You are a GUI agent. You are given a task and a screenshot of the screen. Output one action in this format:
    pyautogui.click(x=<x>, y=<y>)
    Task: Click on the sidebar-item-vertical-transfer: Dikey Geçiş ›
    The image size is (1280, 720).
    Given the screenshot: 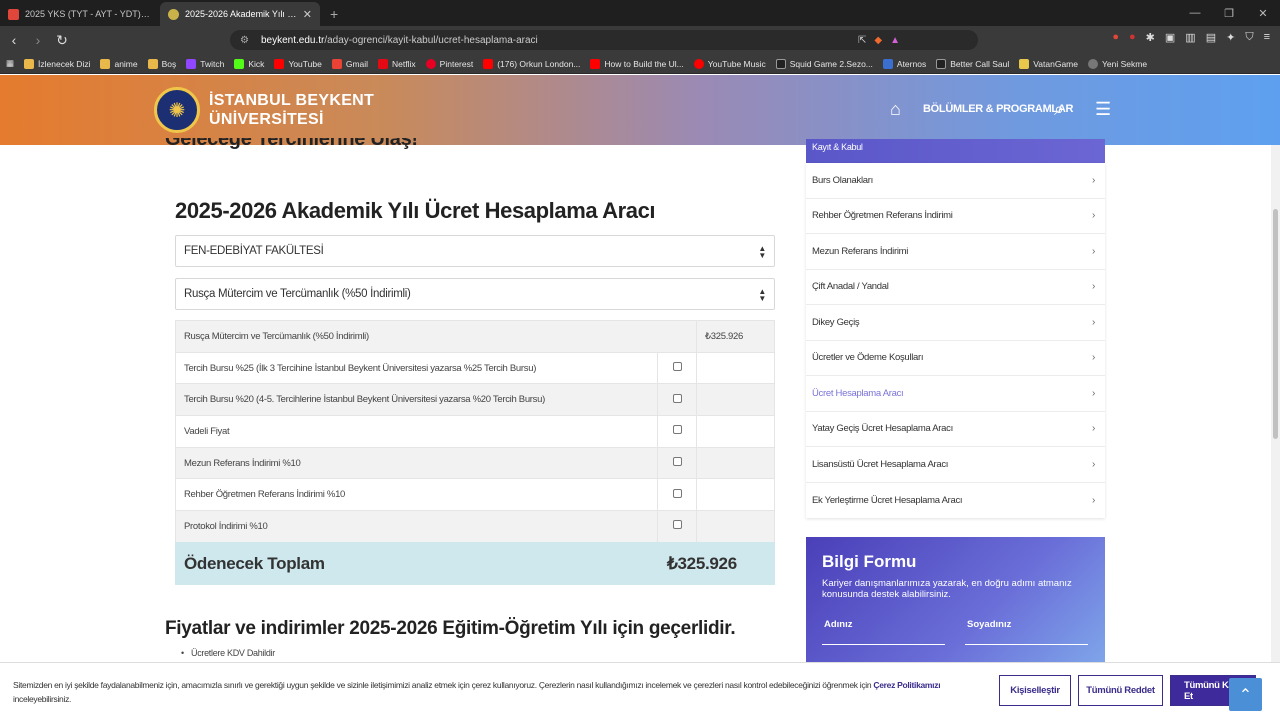 What is the action you would take?
    pyautogui.click(x=955, y=323)
    